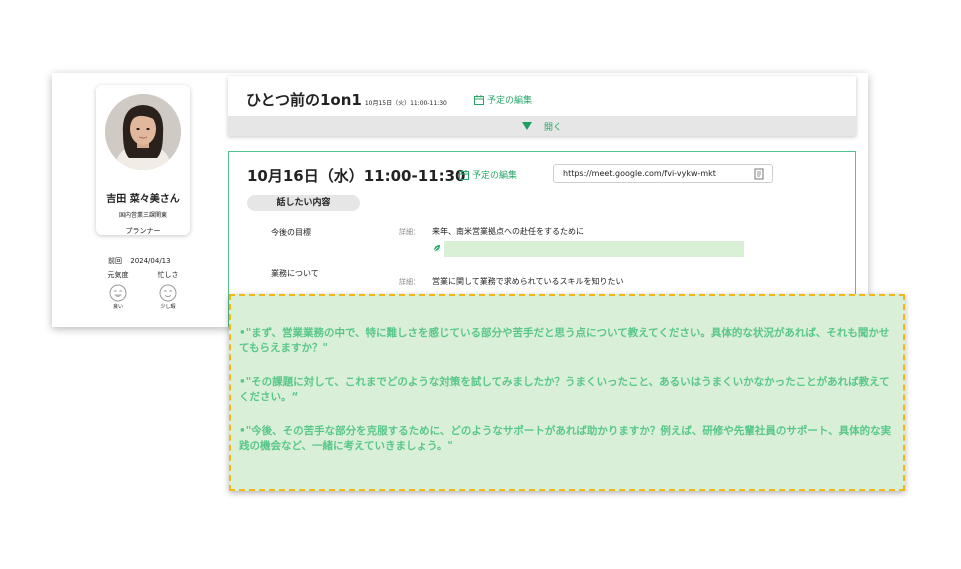  I want to click on previous-date: 2024/04/13, so click(150, 261).